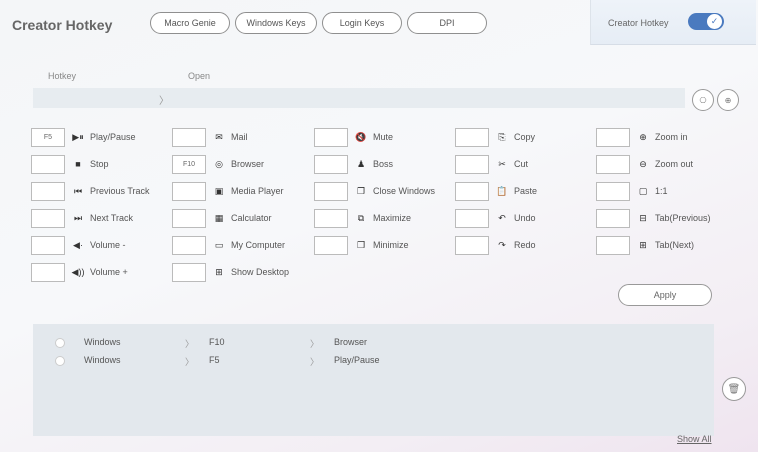  Describe the element at coordinates (525, 137) in the screenshot. I see `option-label: Copy` at that location.